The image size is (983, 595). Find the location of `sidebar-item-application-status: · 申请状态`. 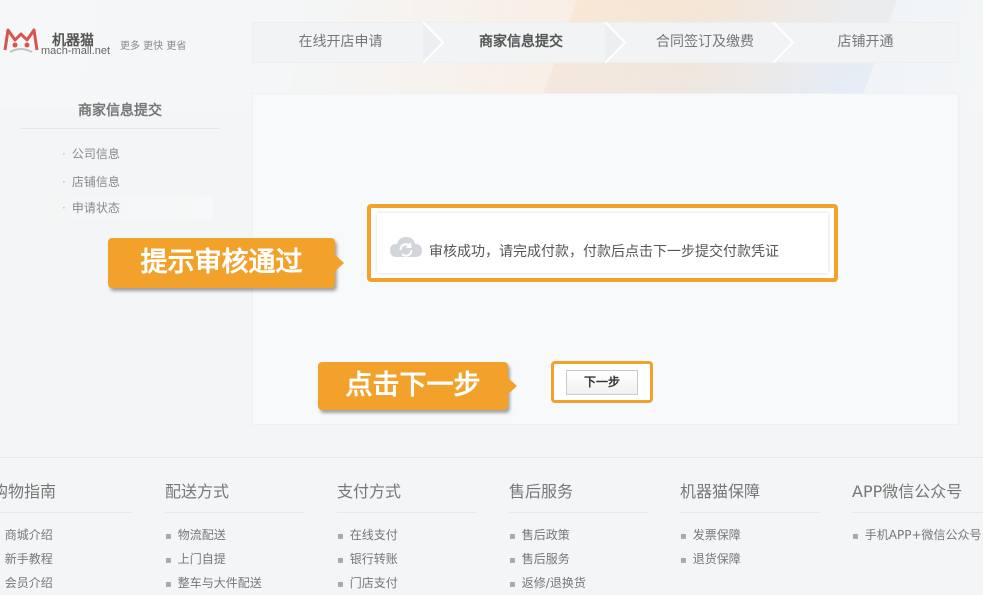

sidebar-item-application-status: · 申请状态 is located at coordinates (120, 208).